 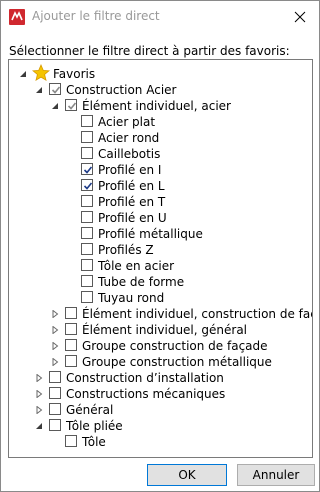 I want to click on app-logo-icon, so click(x=17, y=17).